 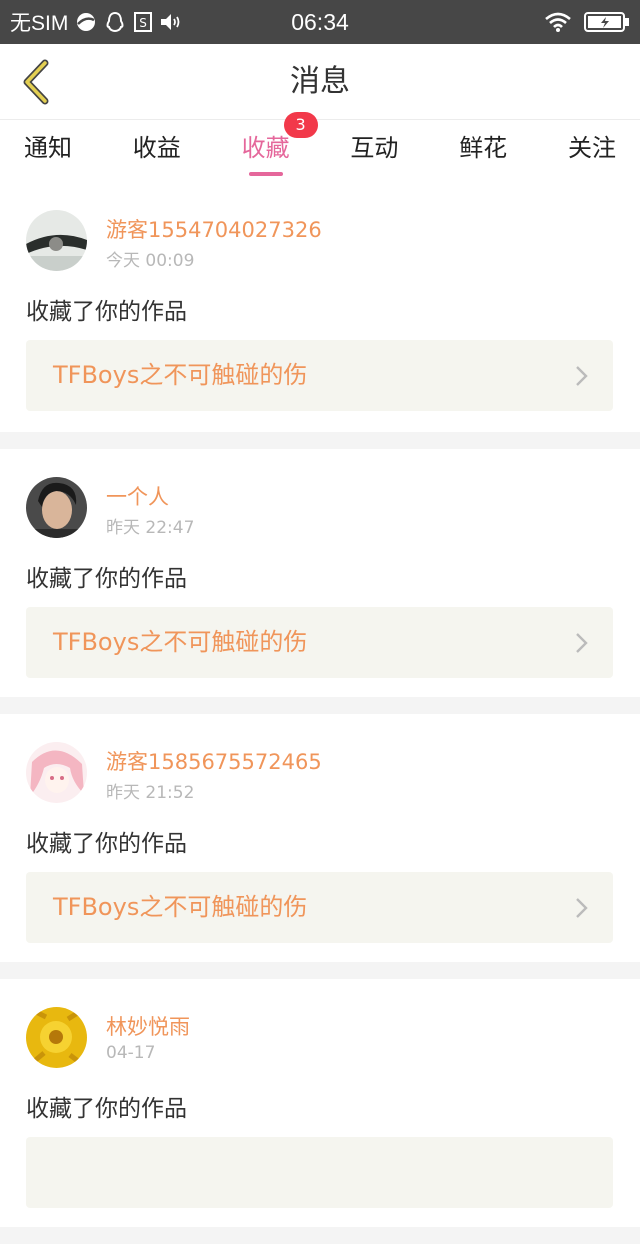 What do you see at coordinates (150, 528) in the screenshot?
I see `timestamp: 昨天 22:47` at bounding box center [150, 528].